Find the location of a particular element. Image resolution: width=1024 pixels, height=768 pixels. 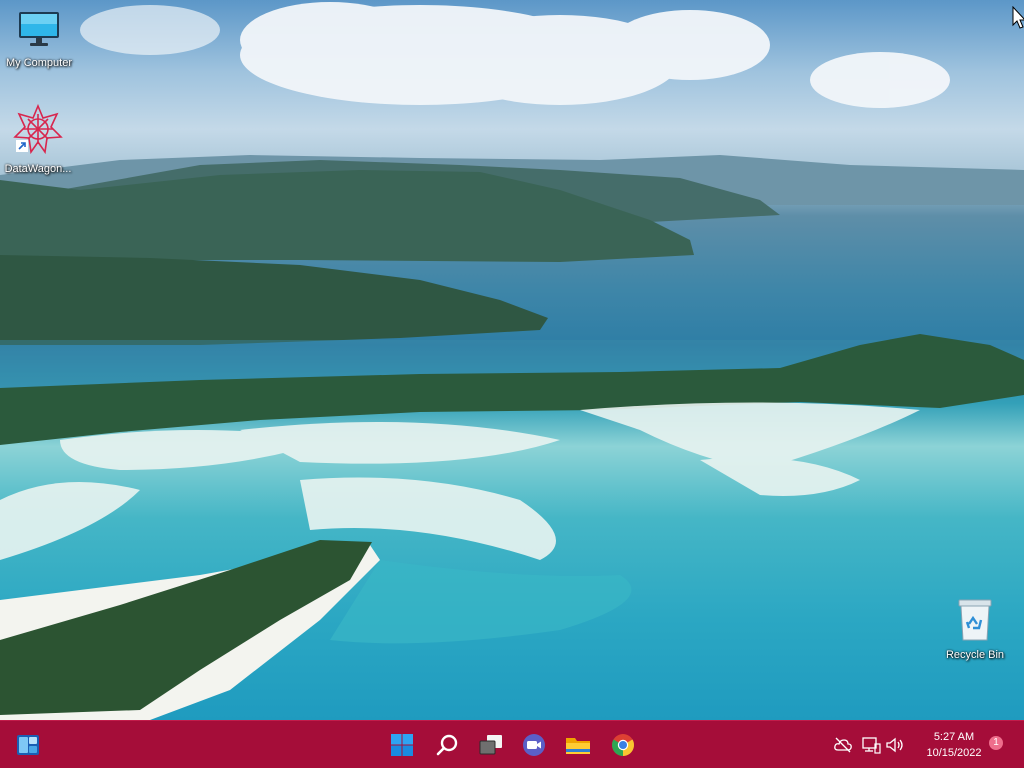

clock-time: 5:27 AM is located at coordinates (954, 737).